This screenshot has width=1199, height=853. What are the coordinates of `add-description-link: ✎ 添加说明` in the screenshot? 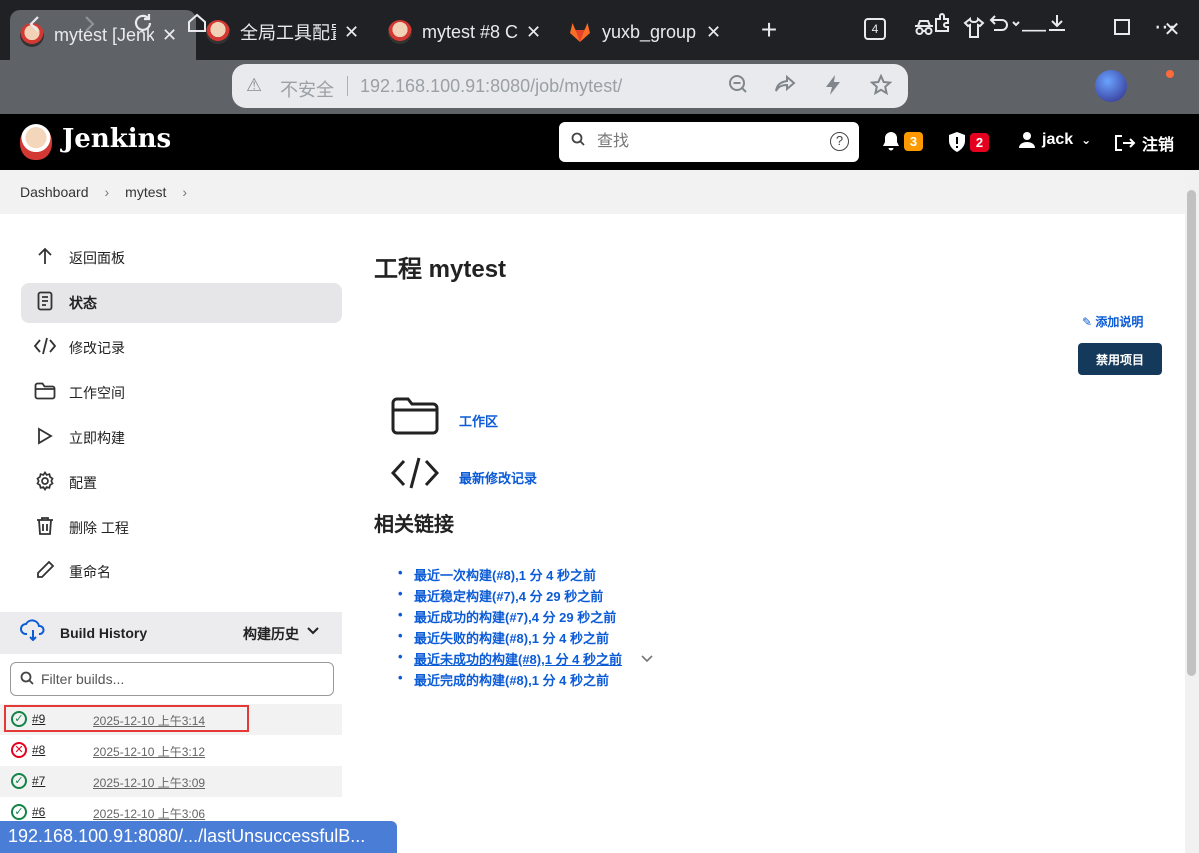 It's located at (1112, 321).